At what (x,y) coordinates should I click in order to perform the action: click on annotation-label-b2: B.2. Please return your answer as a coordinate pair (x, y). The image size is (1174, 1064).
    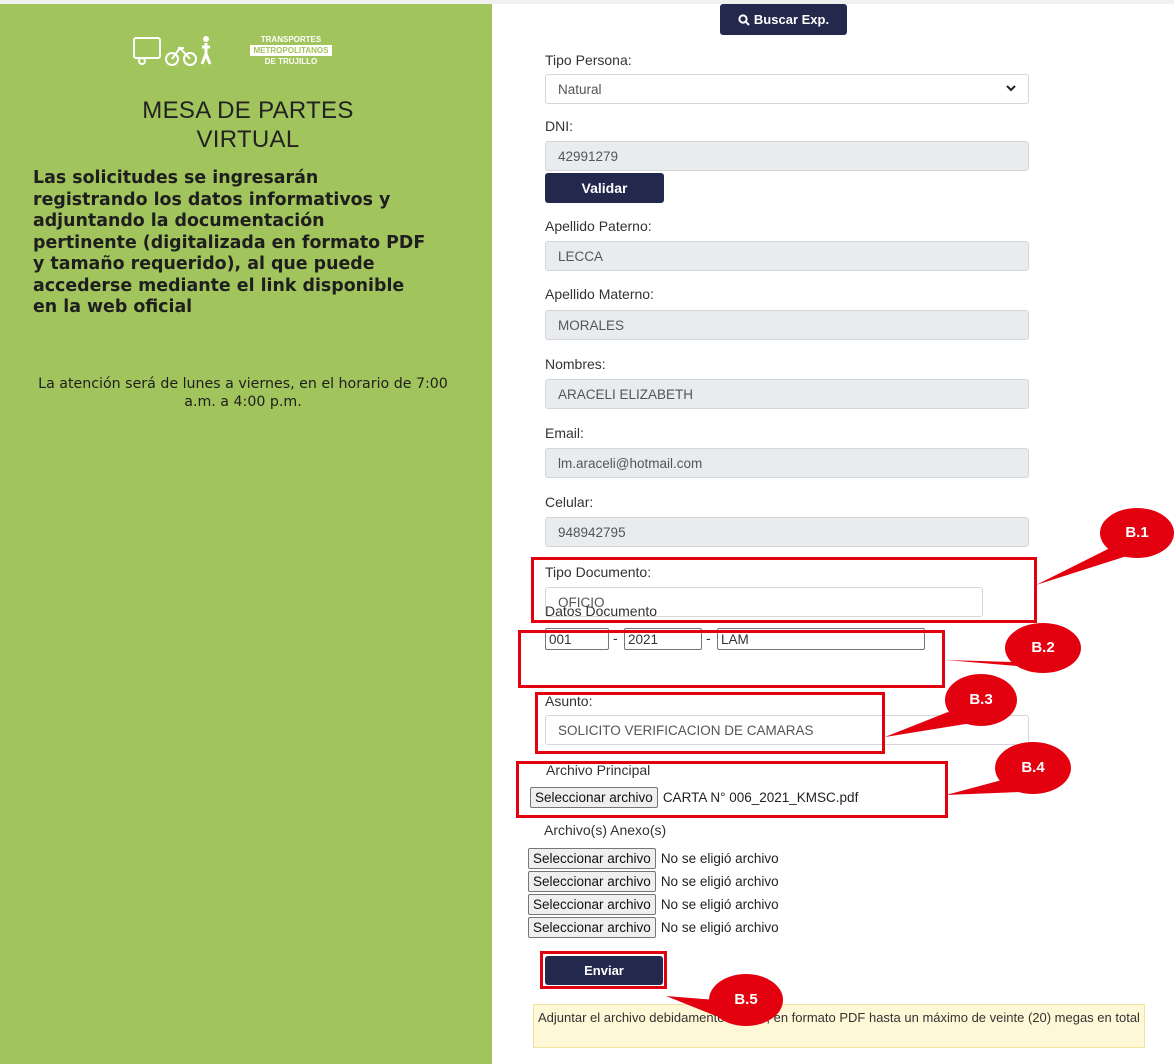
    Looking at the image, I should click on (1043, 647).